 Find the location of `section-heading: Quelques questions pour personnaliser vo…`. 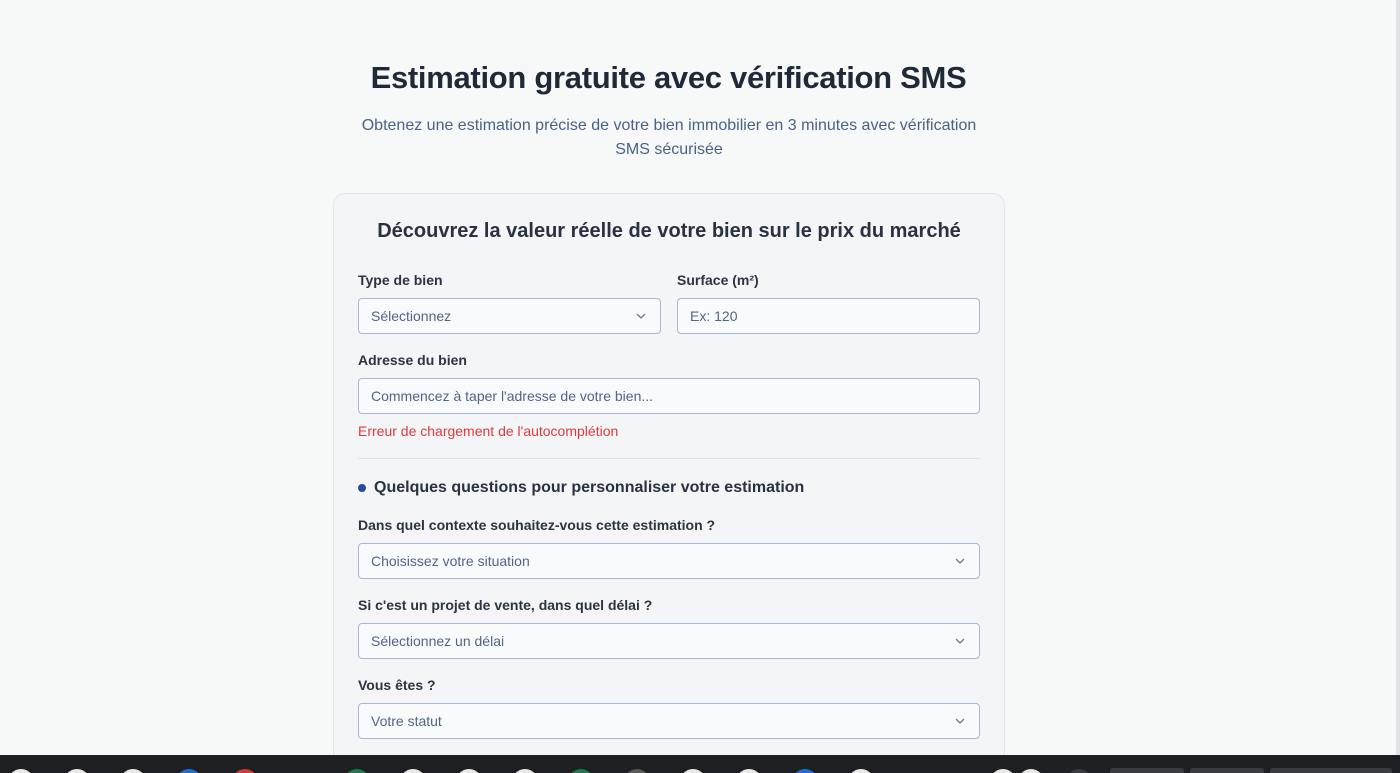

section-heading: Quelques questions pour personnaliser vo… is located at coordinates (581, 488).